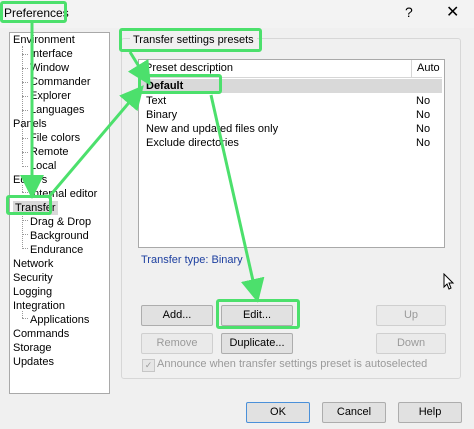  What do you see at coordinates (237, 198) in the screenshot?
I see `arrow-default-to-edit` at bounding box center [237, 198].